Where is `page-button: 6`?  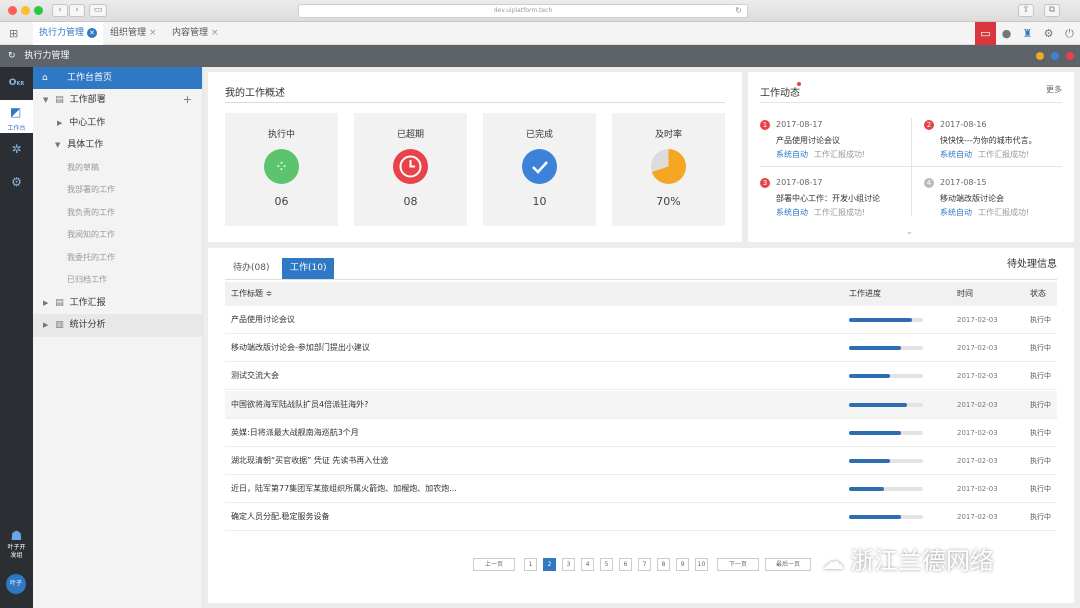
page-button: 6 is located at coordinates (625, 564).